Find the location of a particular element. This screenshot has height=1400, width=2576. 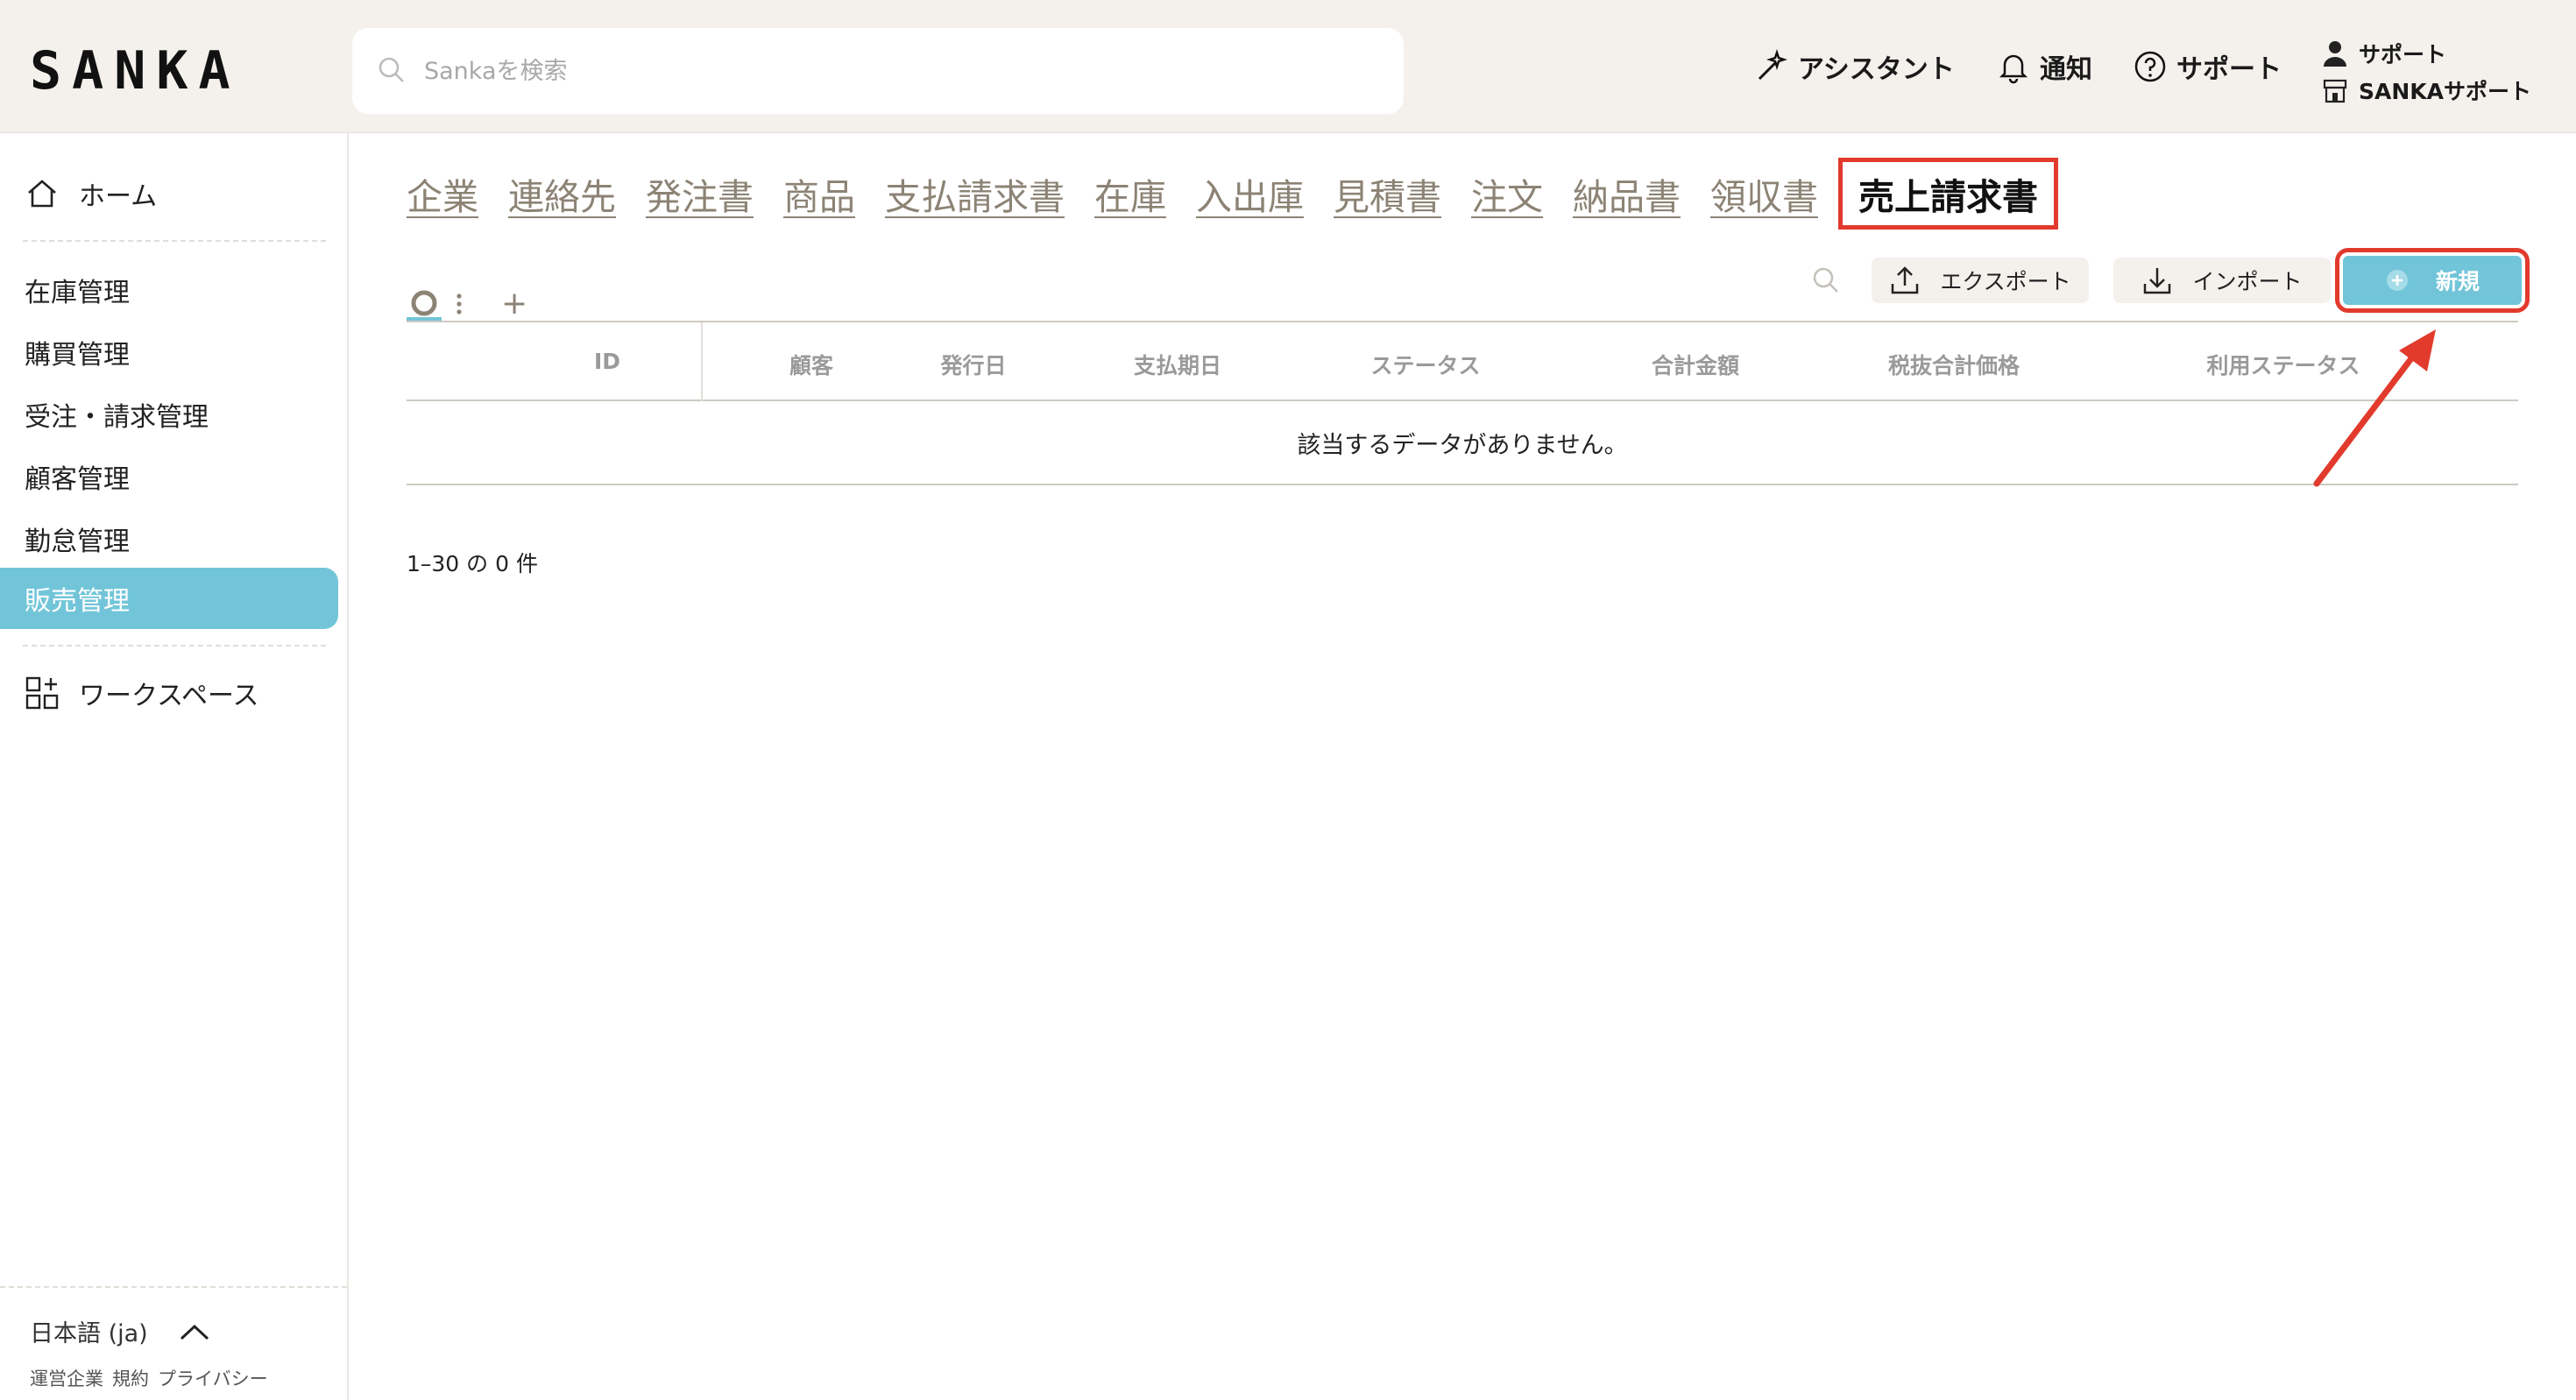

table-header: ID 顧客 発行日 支払期日 ステータス 合計金額 税抜合計価格 利用ステータス is located at coordinates (1462, 361).